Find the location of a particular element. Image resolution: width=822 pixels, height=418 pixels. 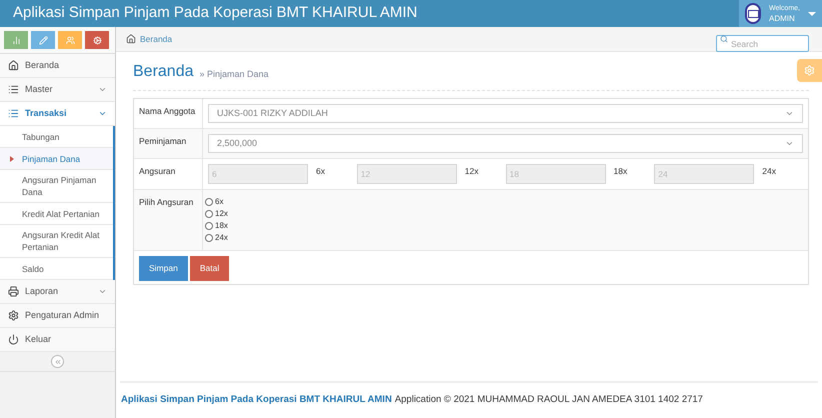

search-field: Search is located at coordinates (762, 43).